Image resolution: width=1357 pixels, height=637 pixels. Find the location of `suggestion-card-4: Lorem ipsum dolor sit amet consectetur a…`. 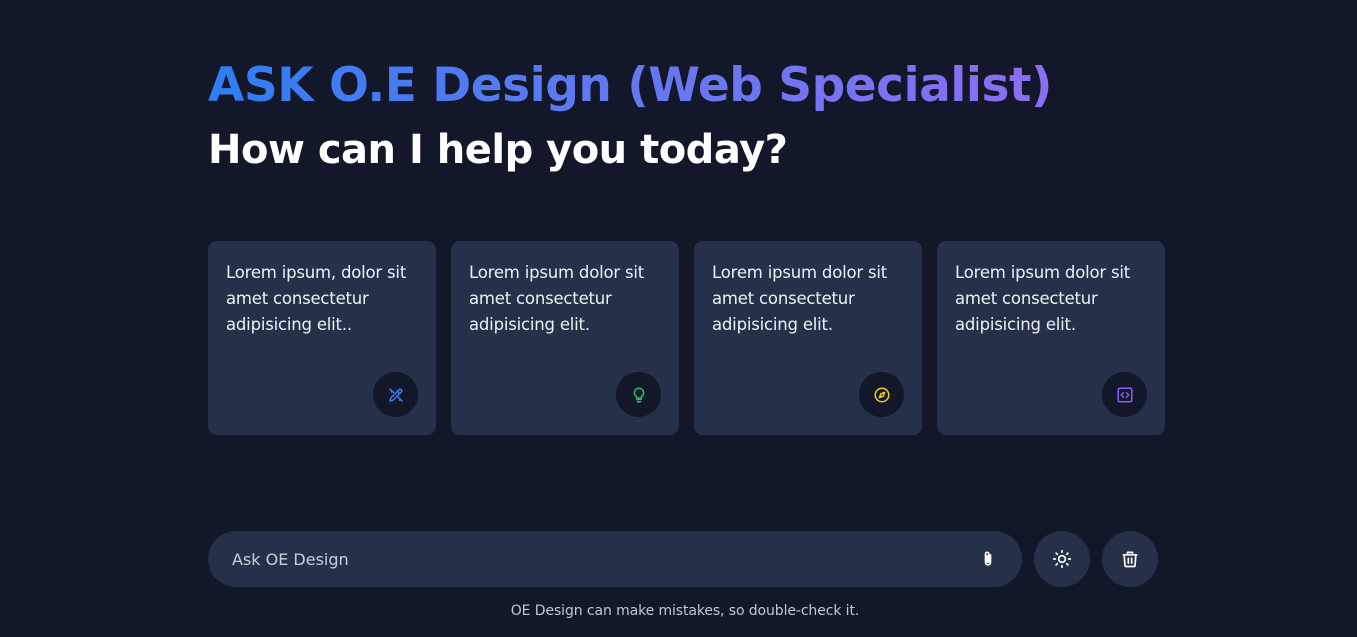

suggestion-card-4: Lorem ipsum dolor sit amet consectetur a… is located at coordinates (1051, 338).